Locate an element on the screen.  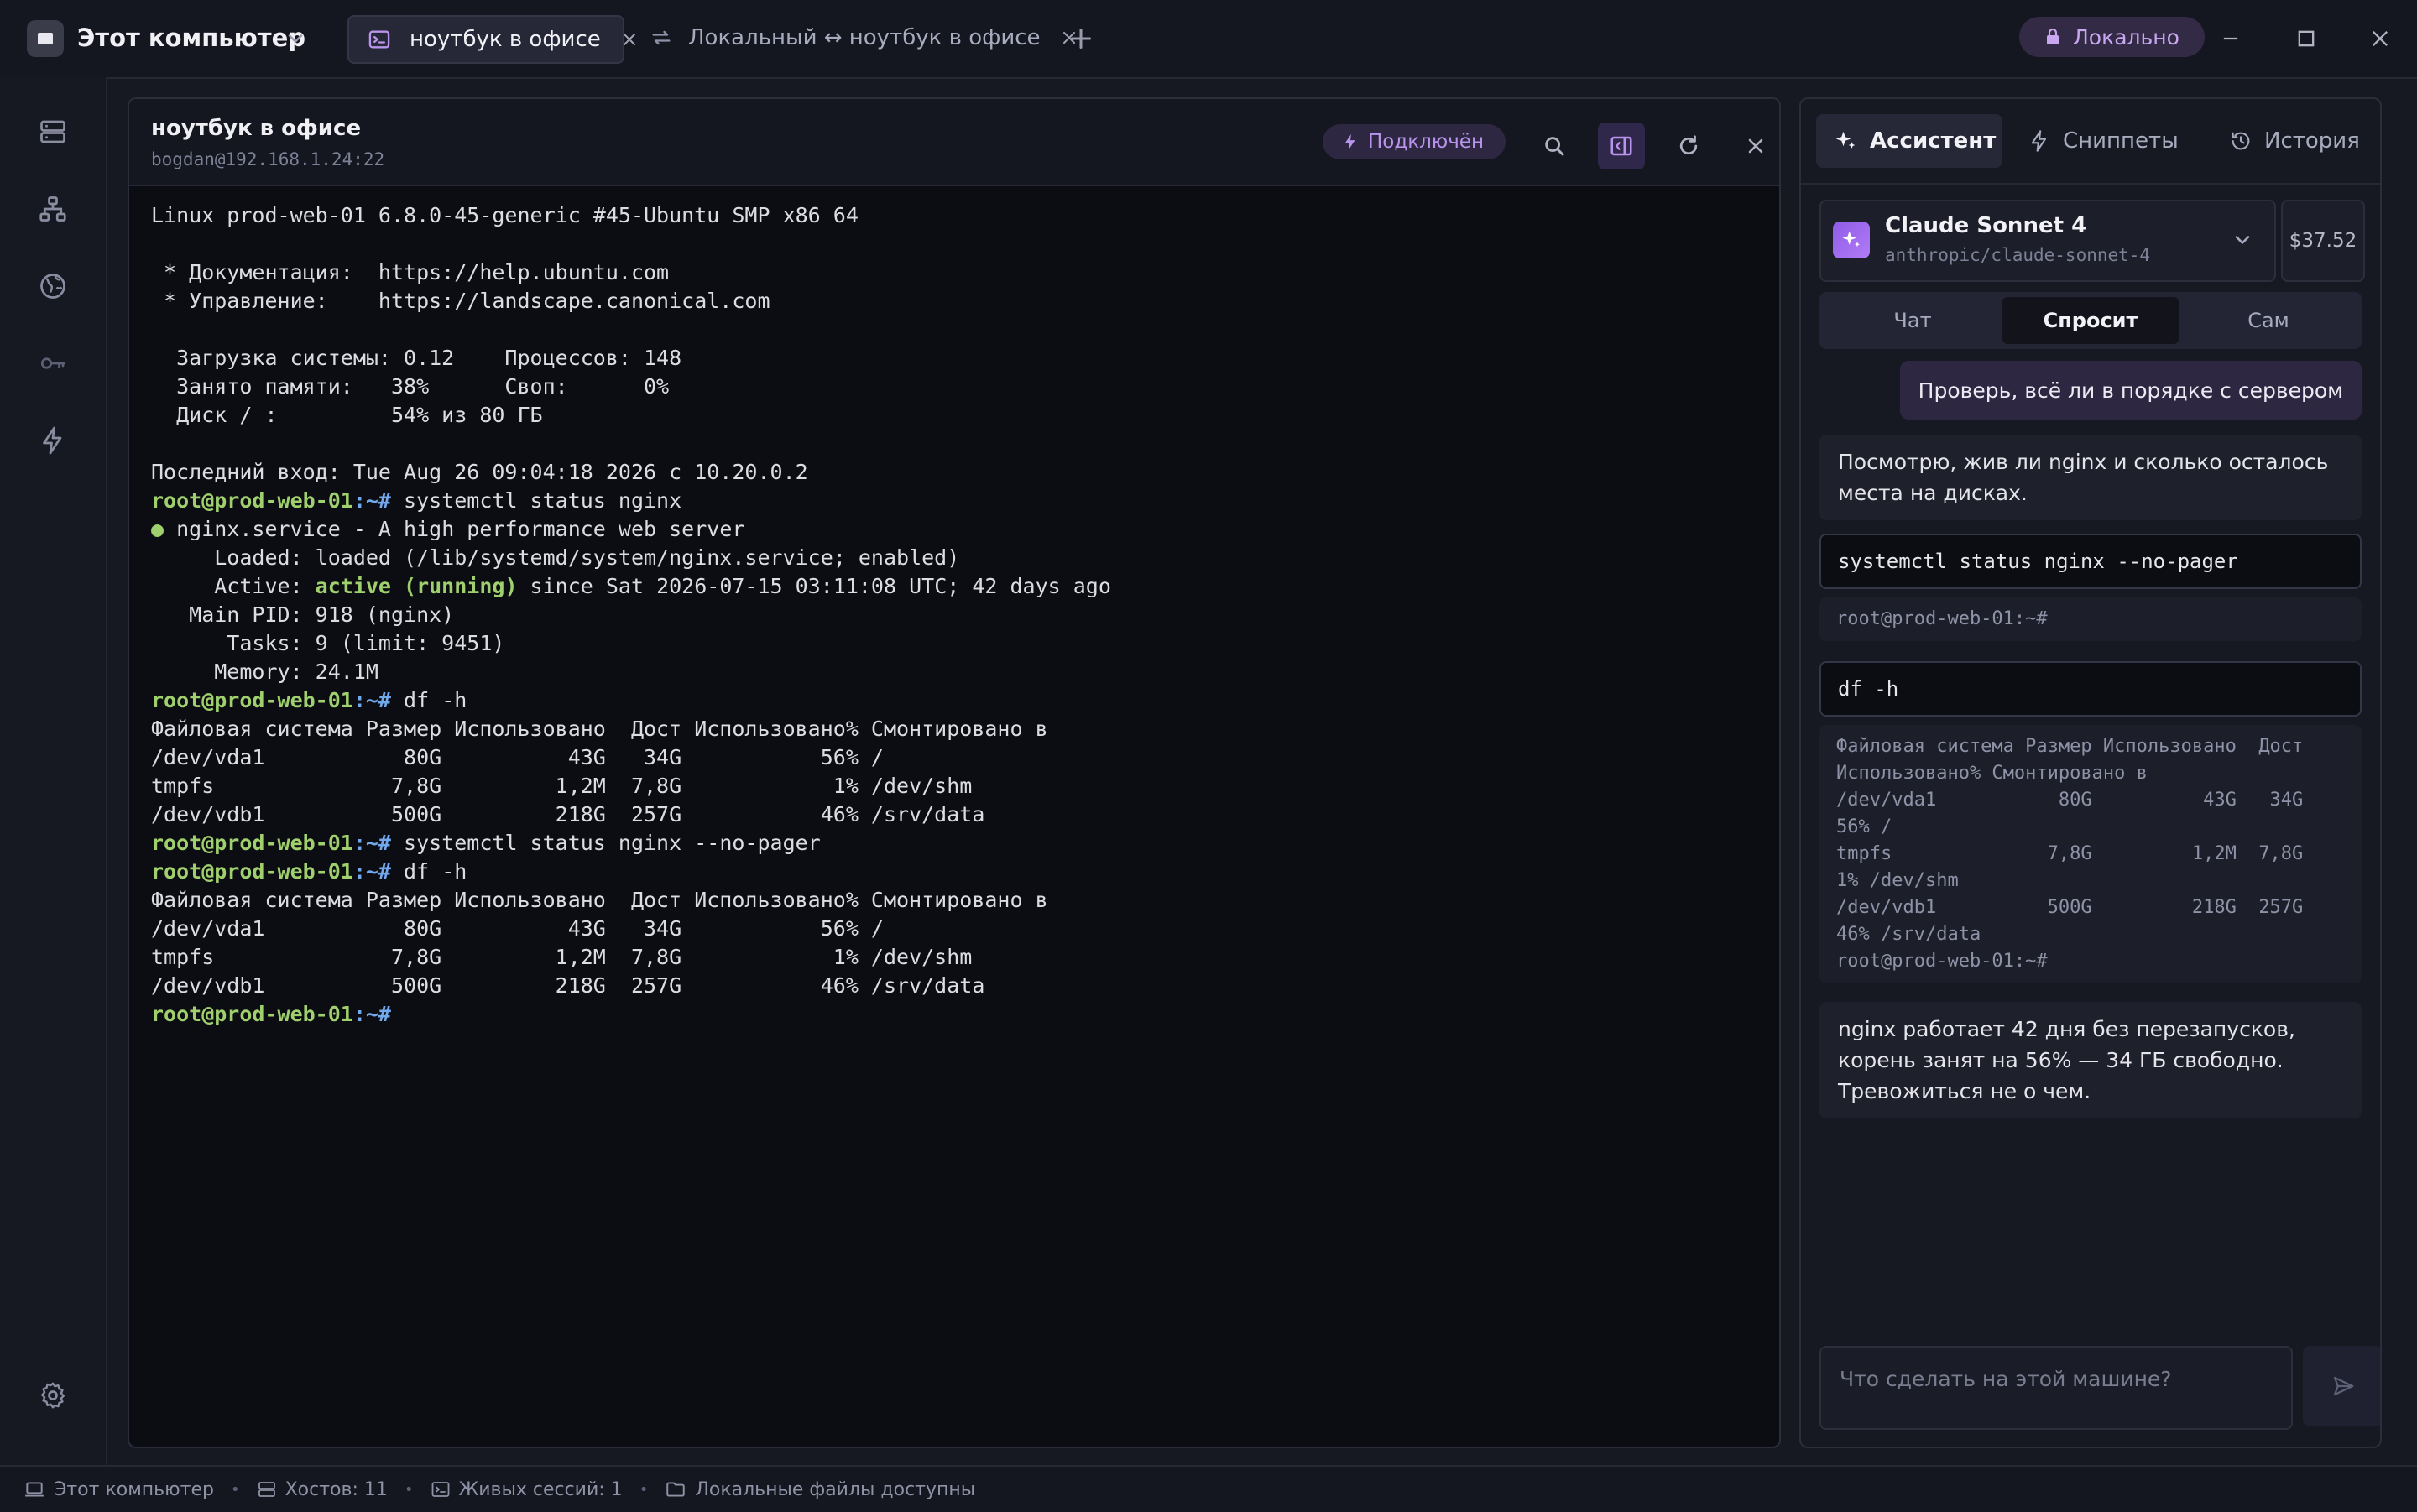
tab-office-laptop: ноутбук в офисе is located at coordinates (491, 39).